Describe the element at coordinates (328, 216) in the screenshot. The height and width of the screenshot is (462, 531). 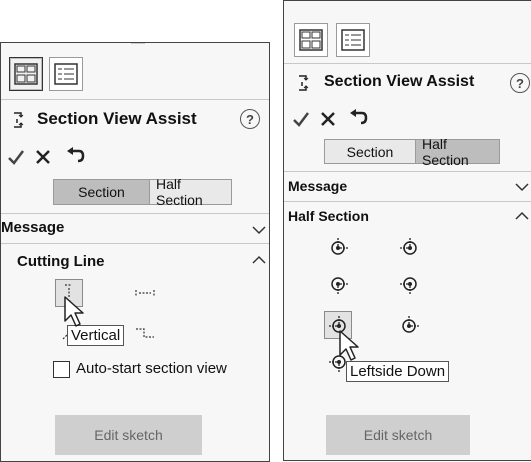
I see `half-section-header: Half Section` at that location.